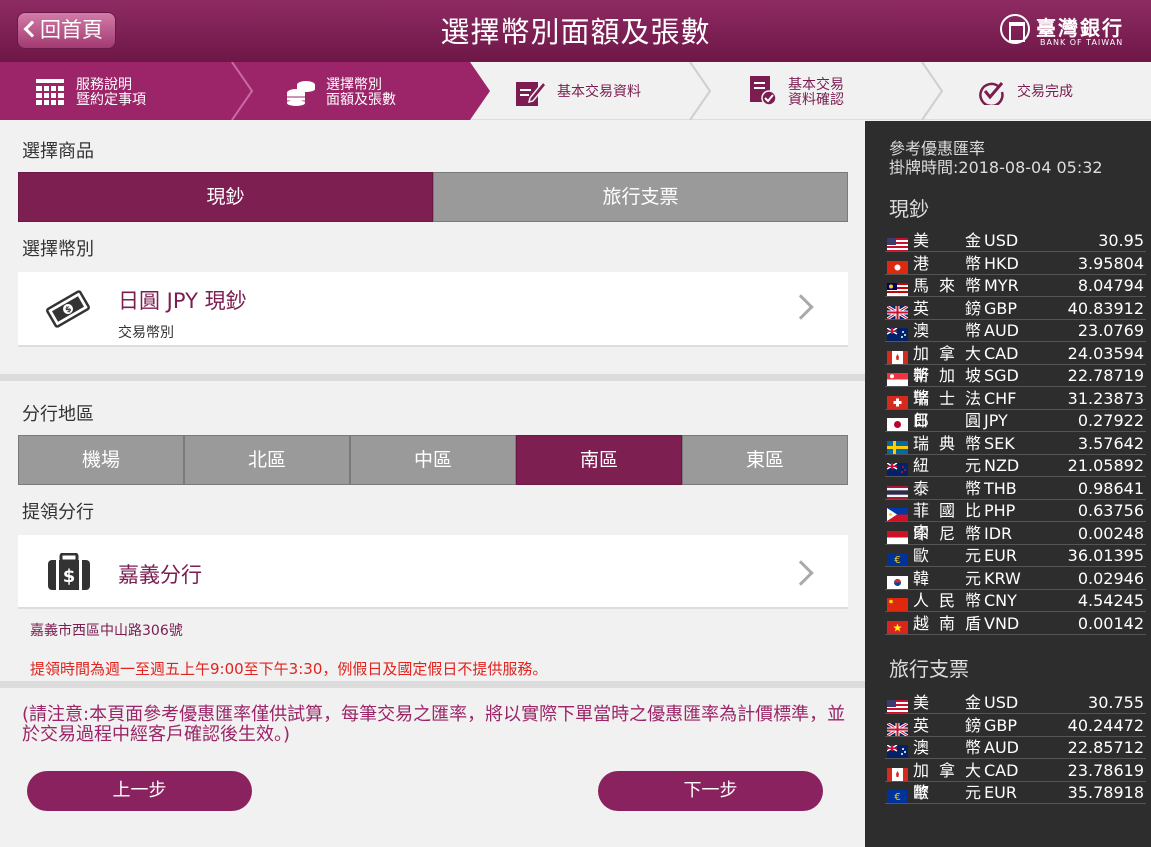  Describe the element at coordinates (1015, 521) in the screenshot. I see `rate-row: 菲 國 比 索 PHP 0.63756` at that location.